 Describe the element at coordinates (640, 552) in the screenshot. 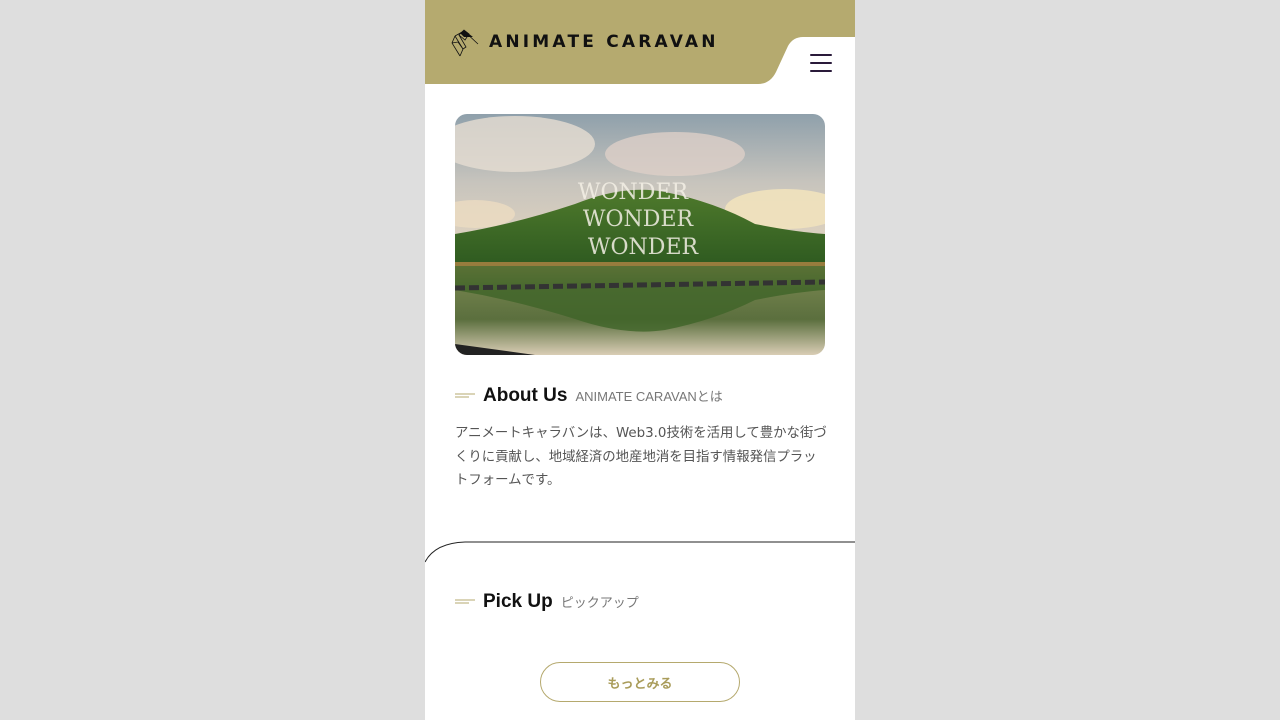

I see `section-divider` at that location.